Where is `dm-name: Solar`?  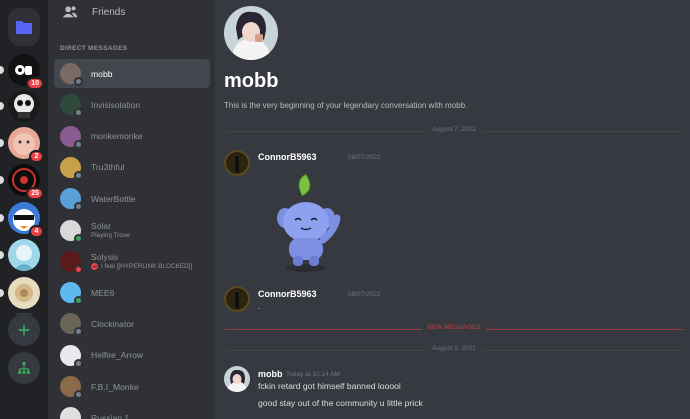 dm-name: Solar is located at coordinates (101, 226).